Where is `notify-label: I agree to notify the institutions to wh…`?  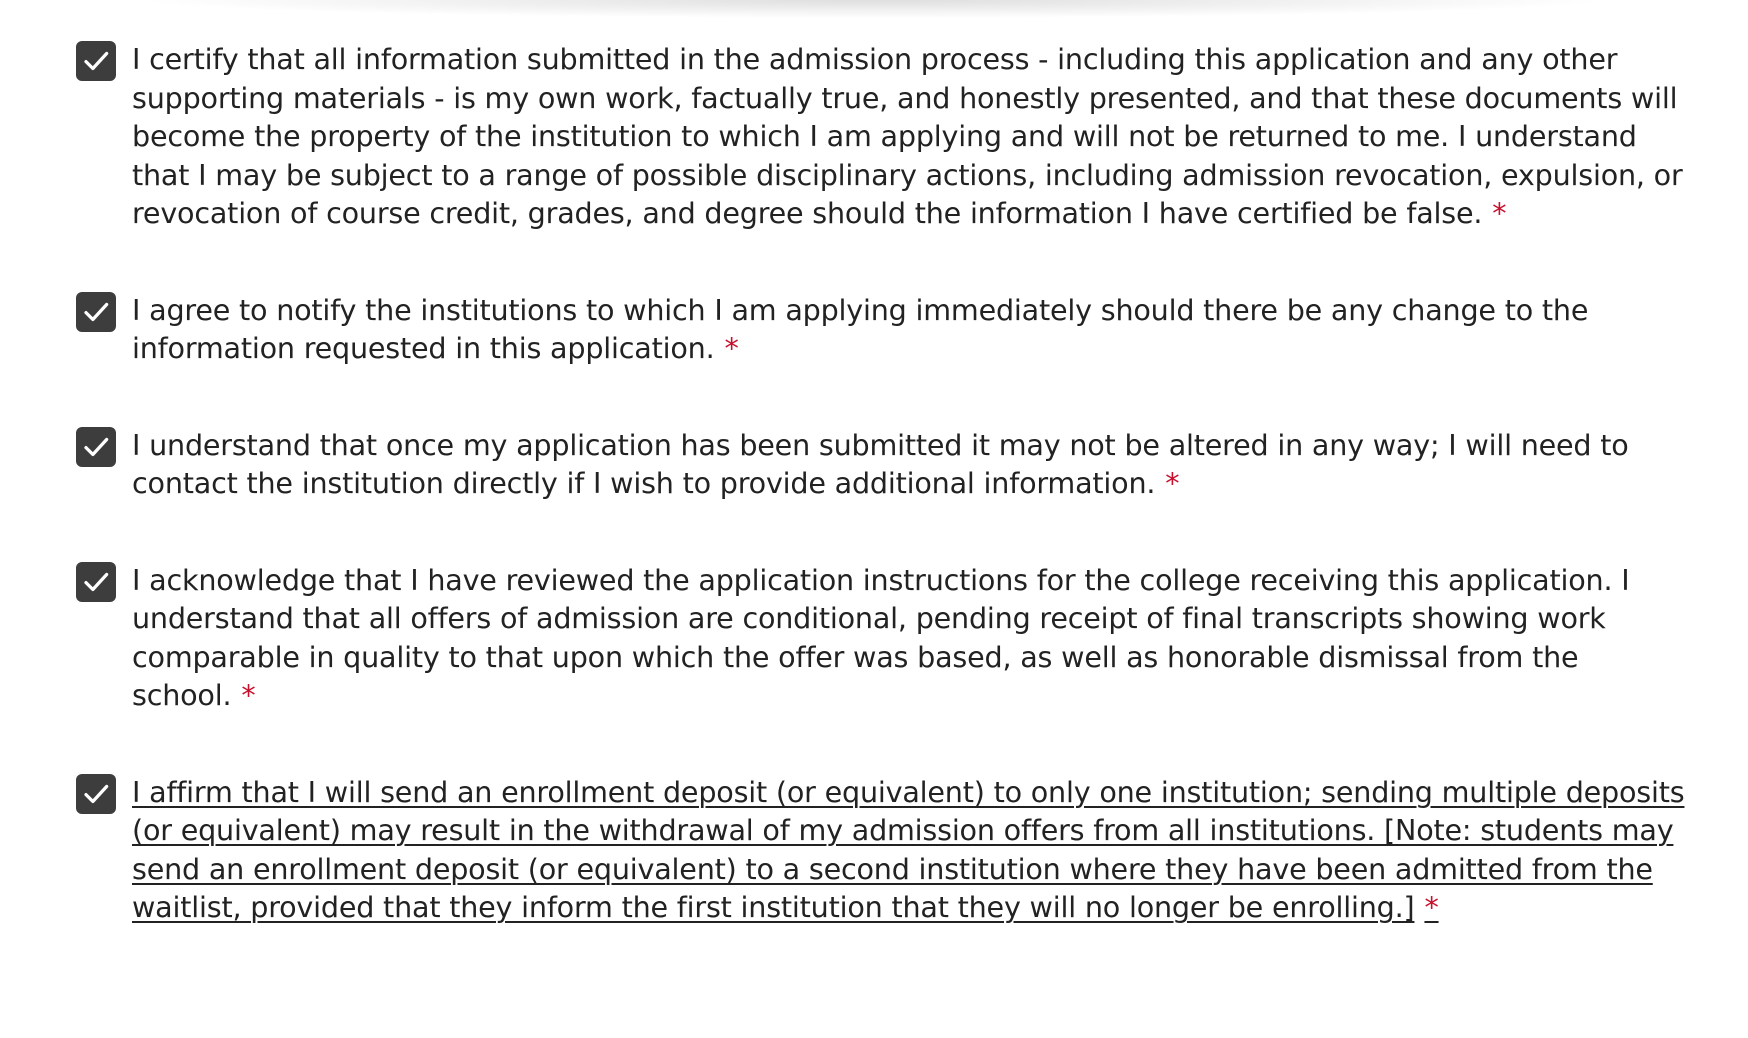
notify-label: I agree to notify the institutions to wh… is located at coordinates (914, 329).